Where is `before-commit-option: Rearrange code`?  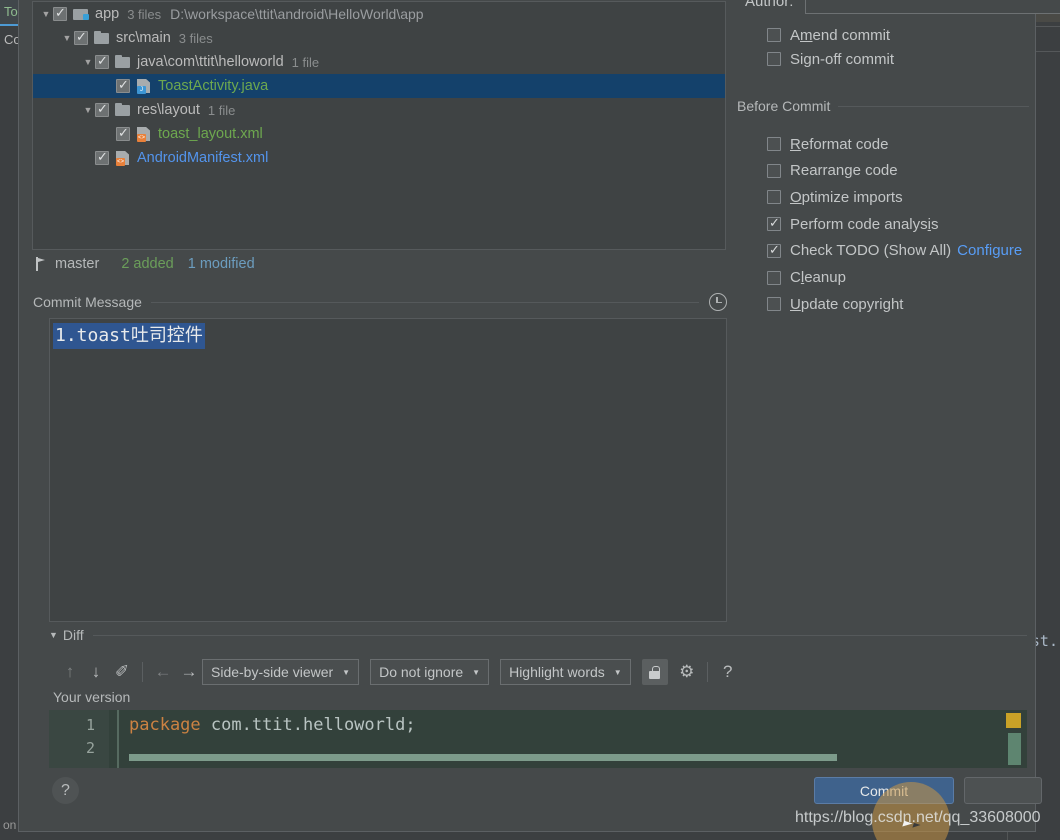
before-commit-option: Rearrange code is located at coordinates (832, 171).